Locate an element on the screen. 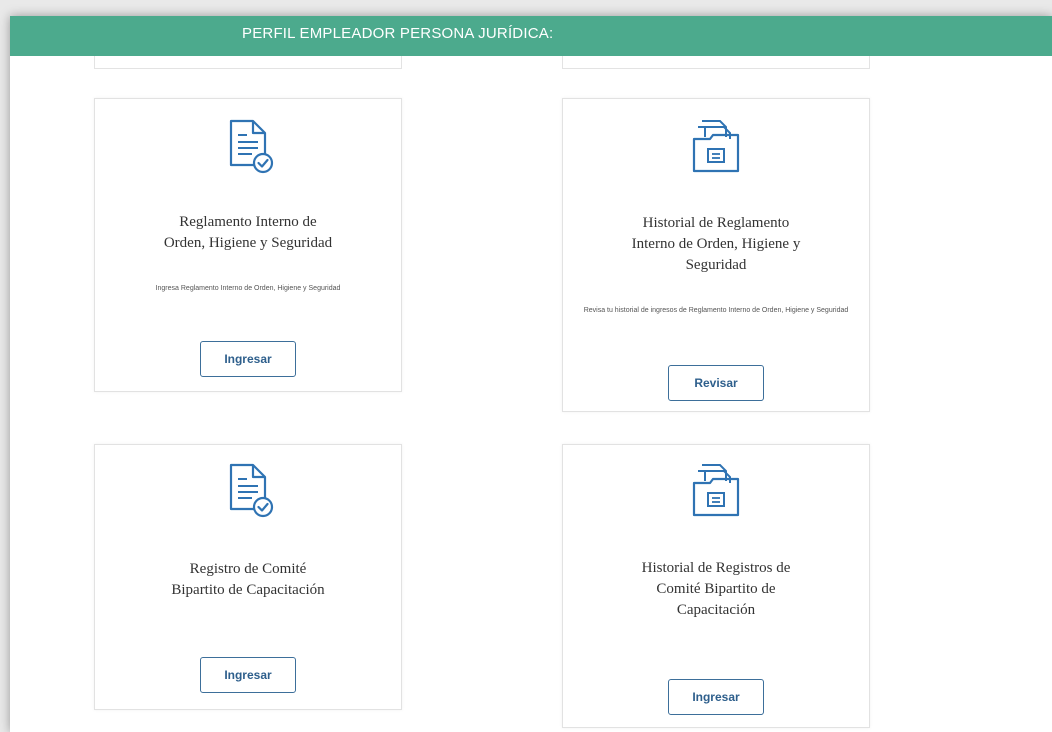 This screenshot has height=732, width=1052. header-bar: PERFIL EMPLEADOR PERSONA JURÍDICA: is located at coordinates (531, 36).